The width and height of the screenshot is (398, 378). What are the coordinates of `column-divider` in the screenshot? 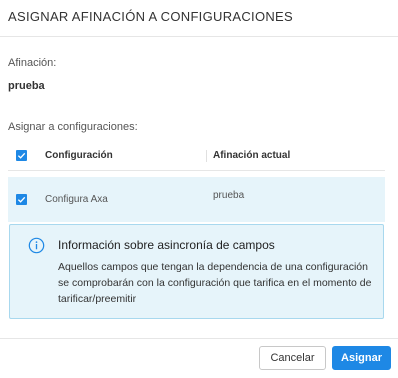 It's located at (206, 156).